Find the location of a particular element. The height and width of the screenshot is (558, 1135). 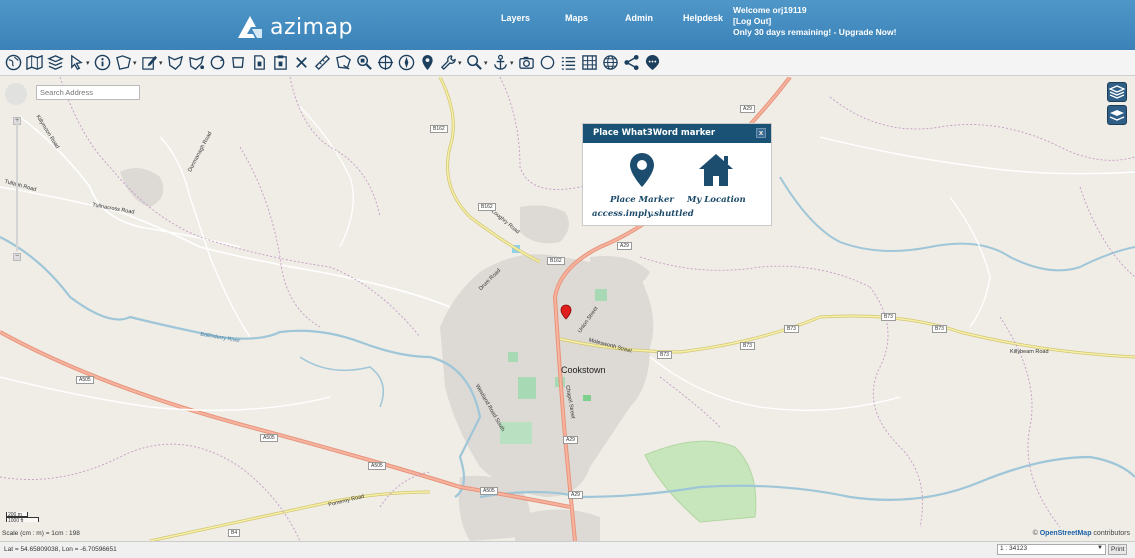

my-location-button: My Location is located at coordinates (716, 178).